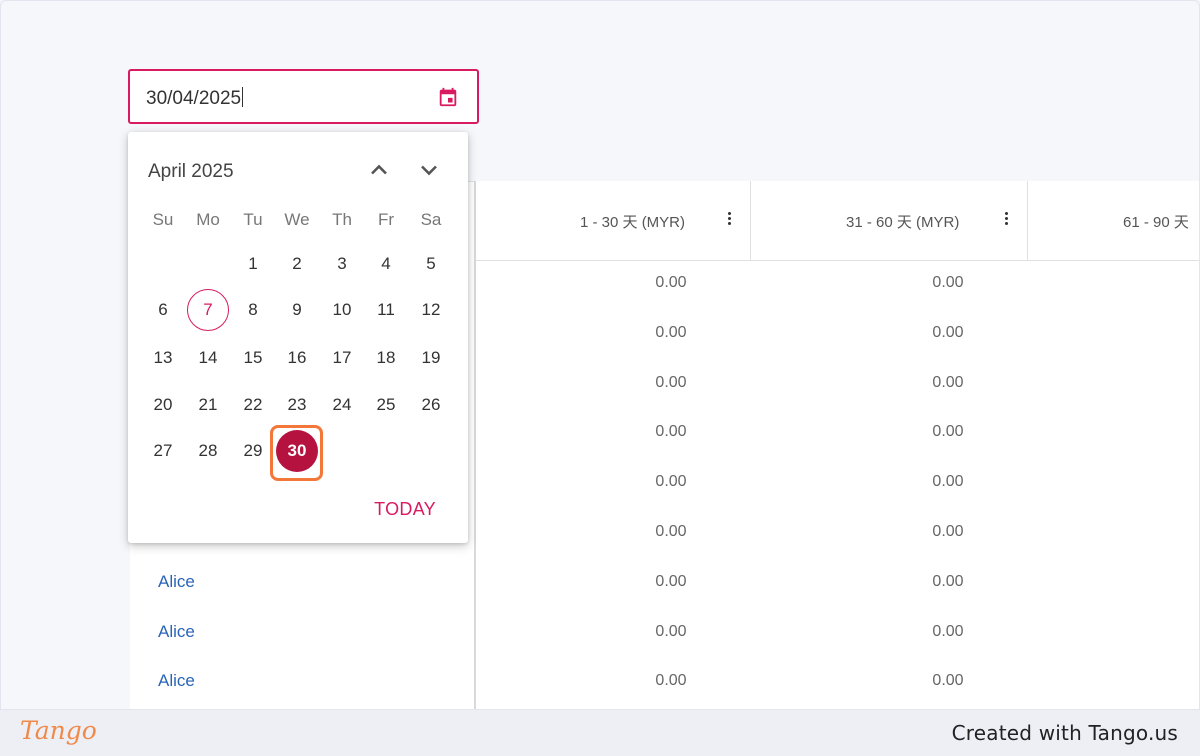 The image size is (1200, 756). I want to click on date-input: 30/04/2025, so click(303, 96).